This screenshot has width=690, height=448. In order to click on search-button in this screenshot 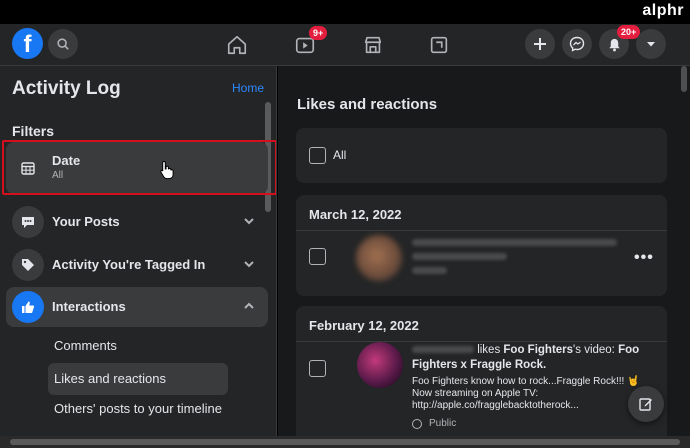, I will do `click(63, 44)`.